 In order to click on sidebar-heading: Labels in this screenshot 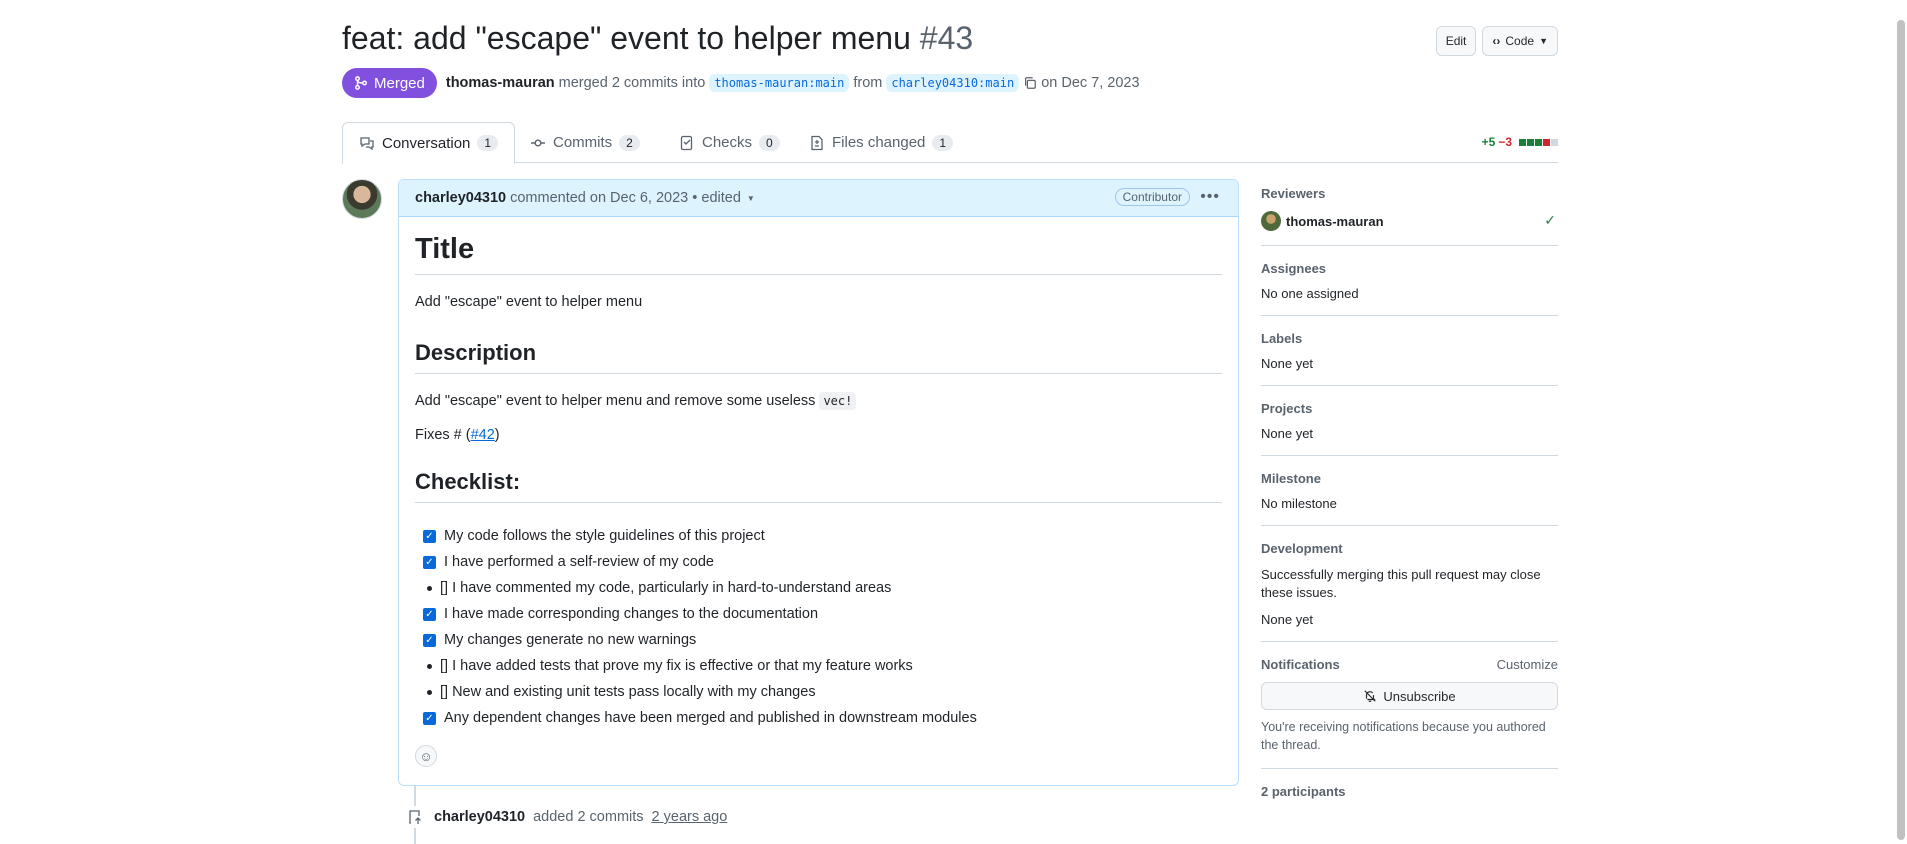, I will do `click(1409, 338)`.